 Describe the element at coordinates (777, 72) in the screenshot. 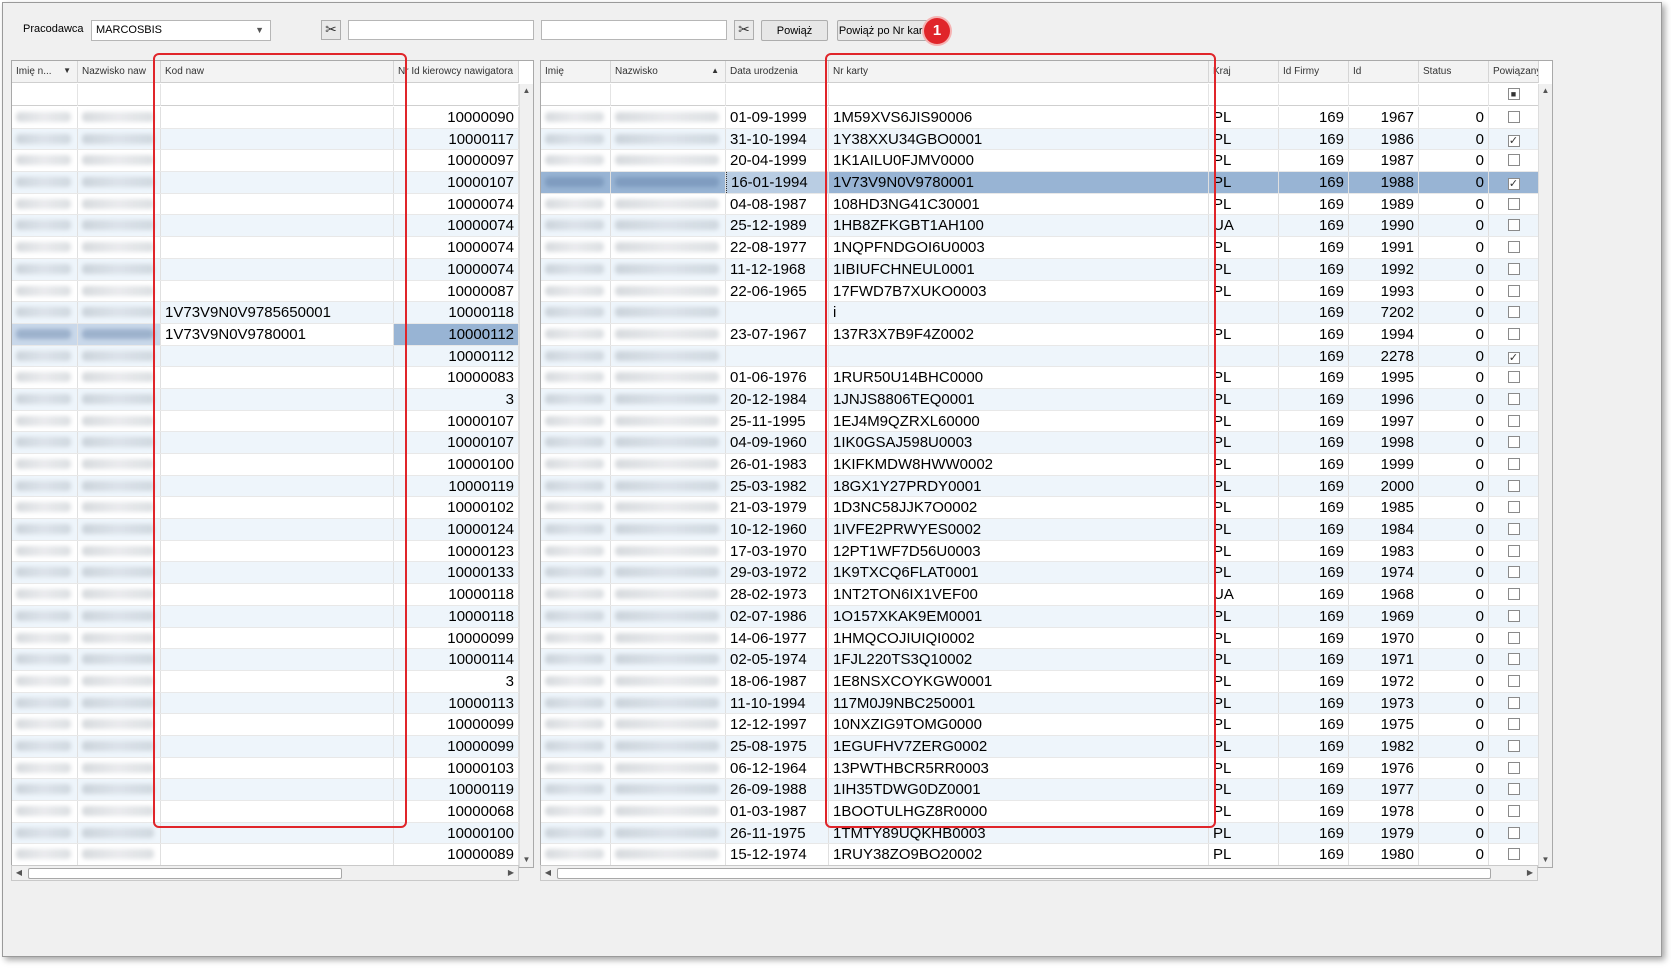

I see `col-header-birth-date: Data urodzenia` at that location.